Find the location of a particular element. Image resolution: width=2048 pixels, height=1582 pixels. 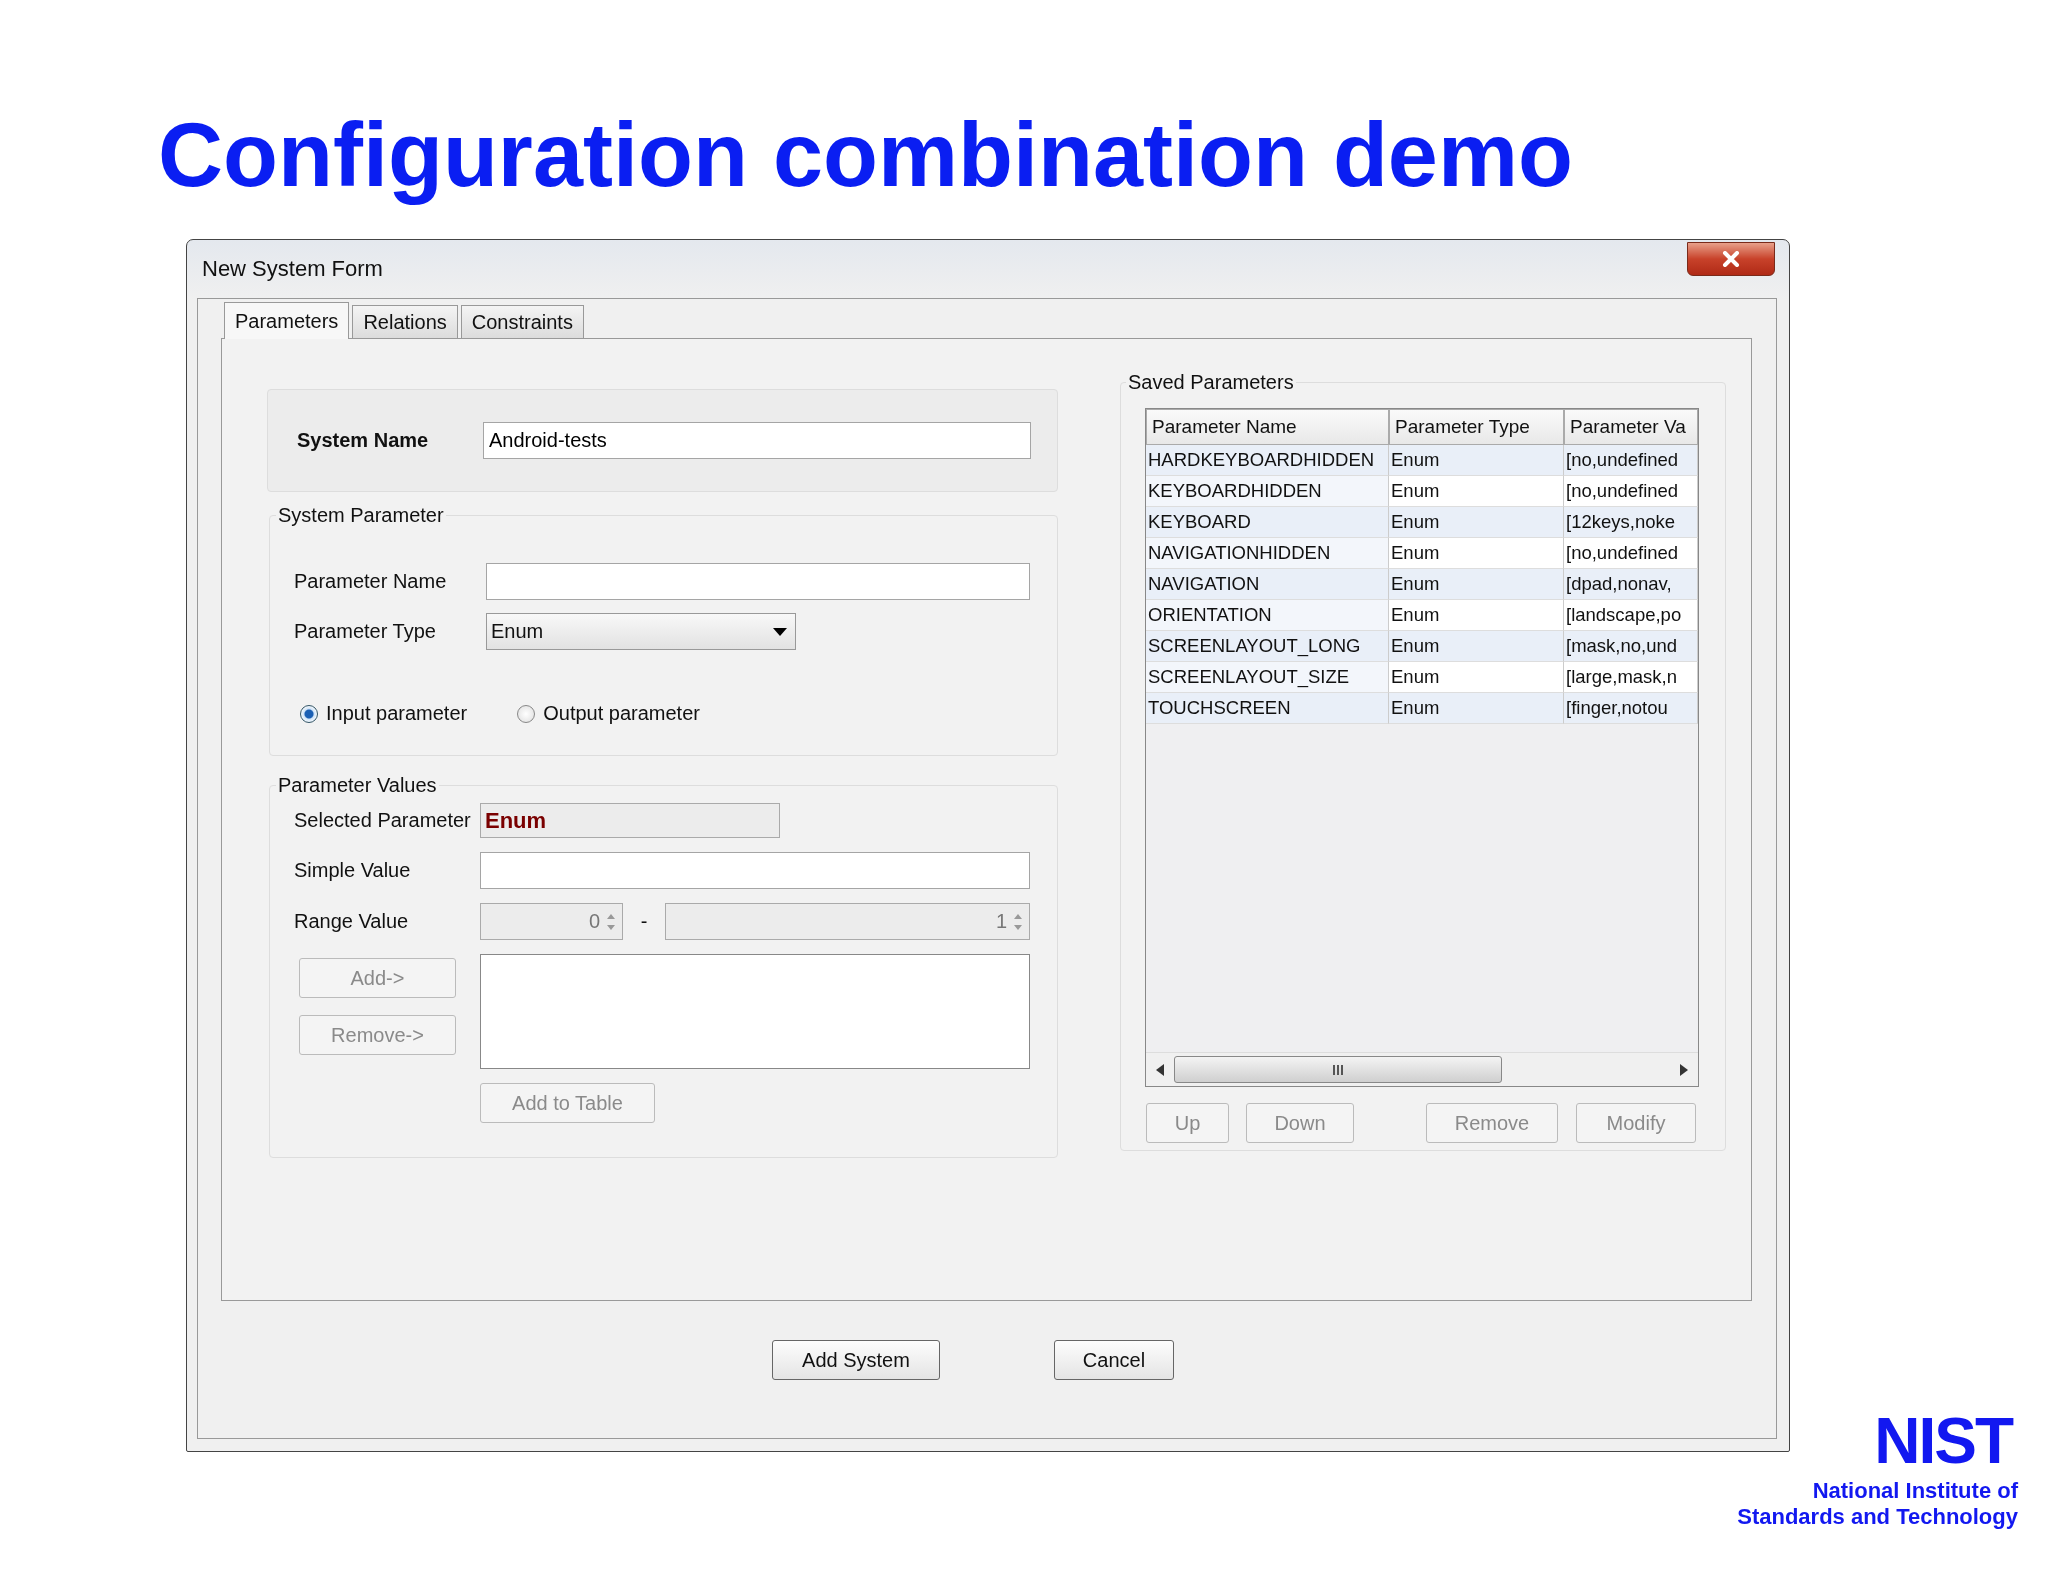

logo-text: Standards and Technology is located at coordinates (1877, 1517).